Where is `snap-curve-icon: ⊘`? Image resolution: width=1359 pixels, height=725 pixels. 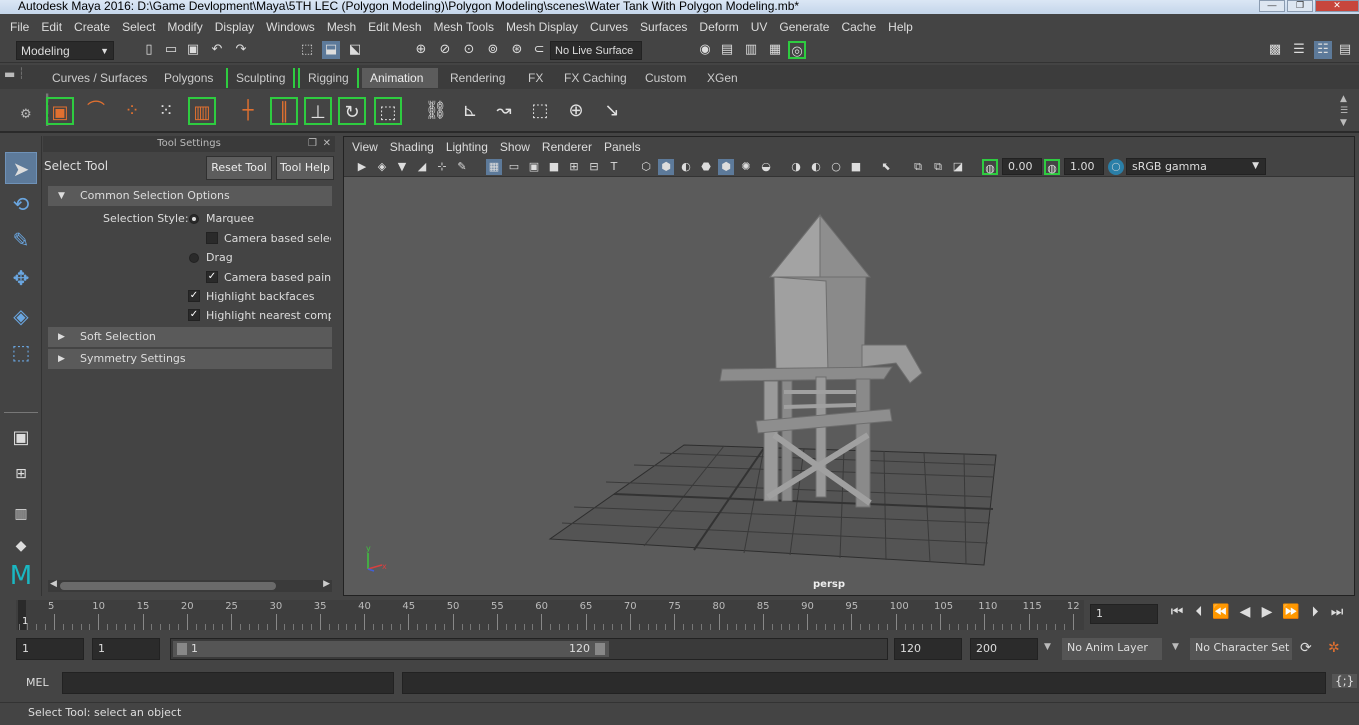
snap-curve-icon: ⊘ is located at coordinates (445, 50).